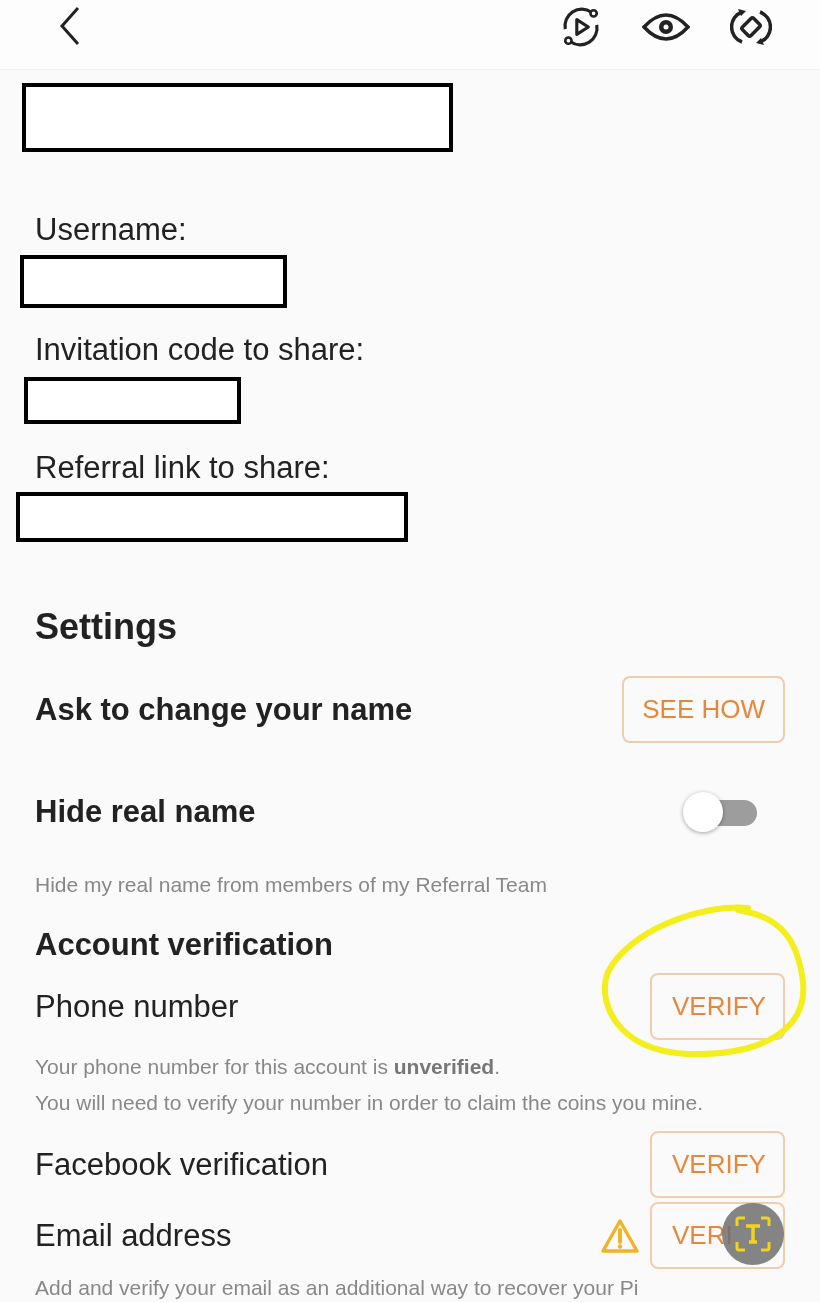 This screenshot has width=820, height=1302. What do you see at coordinates (703, 709) in the screenshot?
I see `see-how-button: SEE HOW` at bounding box center [703, 709].